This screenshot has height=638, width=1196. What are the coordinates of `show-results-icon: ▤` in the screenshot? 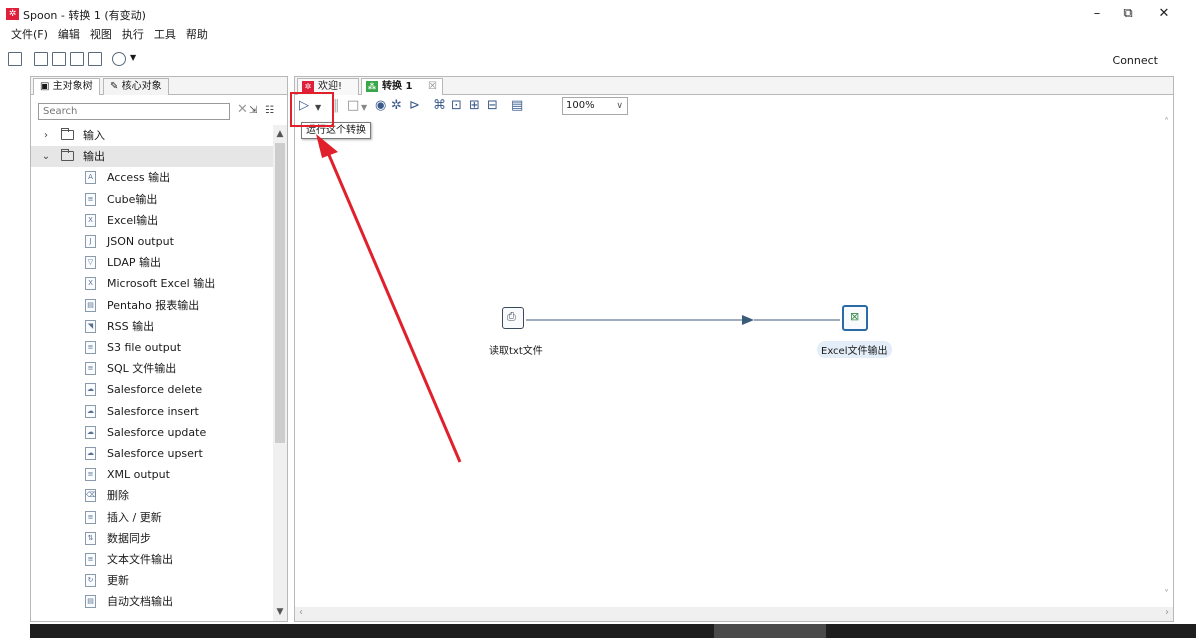 It's located at (517, 106).